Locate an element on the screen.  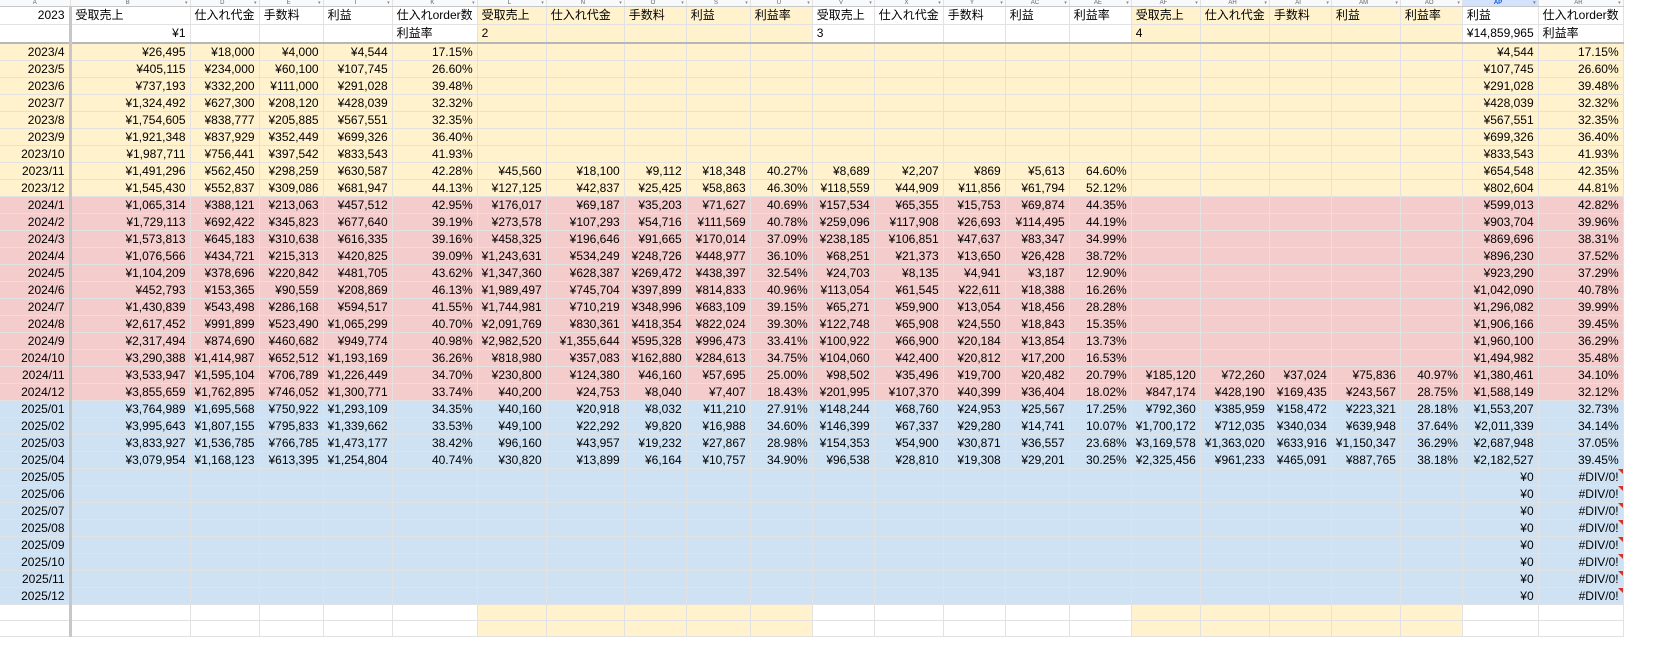
table-cell: ¥352,449 is located at coordinates (291, 137).